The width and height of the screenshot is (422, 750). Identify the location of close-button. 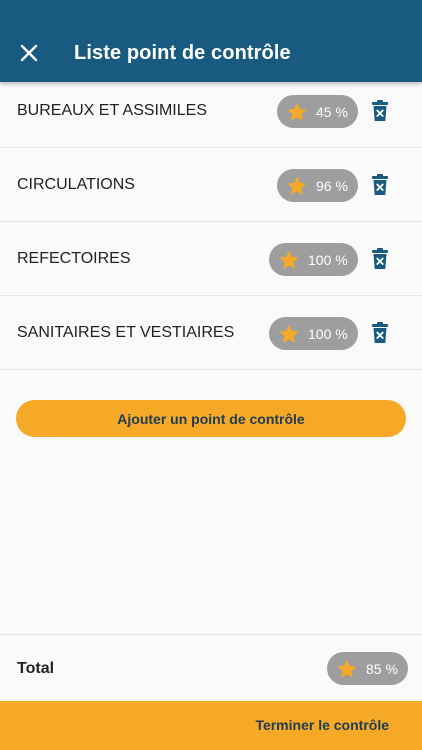
(29, 53).